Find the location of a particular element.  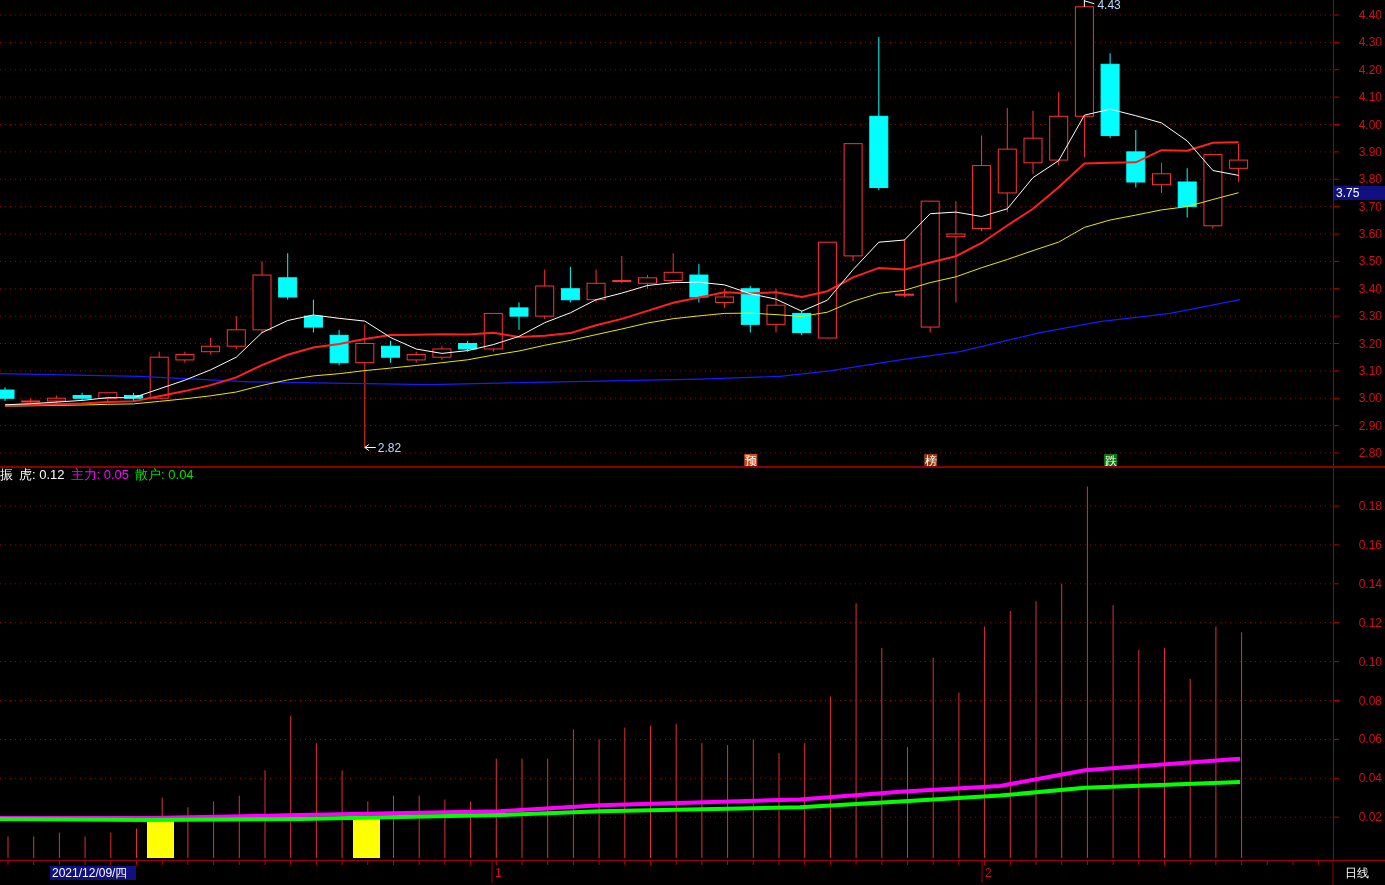

signal-tag: 跌 is located at coordinates (1111, 460).